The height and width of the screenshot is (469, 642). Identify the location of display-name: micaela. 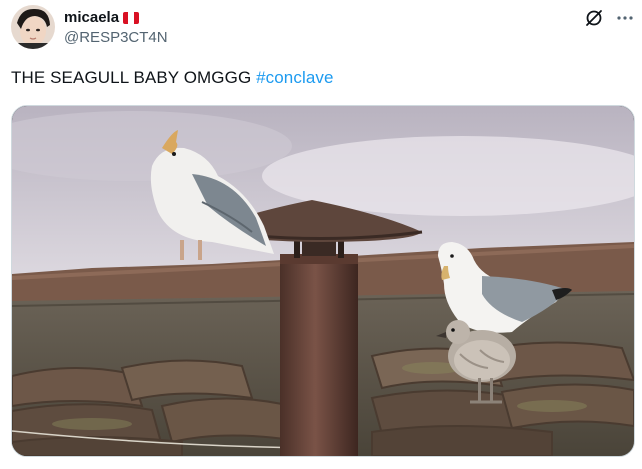
(91, 17).